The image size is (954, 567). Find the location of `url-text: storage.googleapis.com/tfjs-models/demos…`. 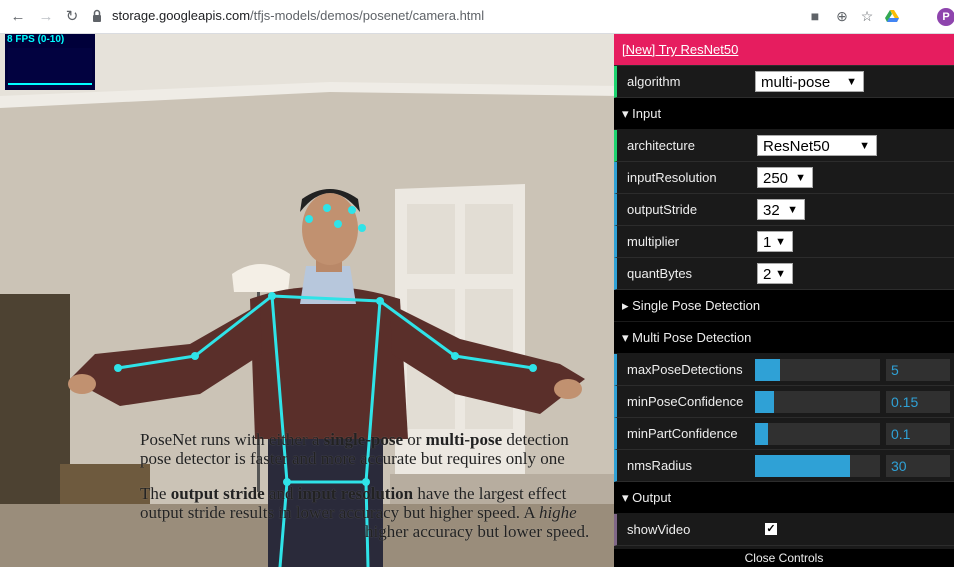

url-text: storage.googleapis.com/tfjs-models/demos… is located at coordinates (298, 15).